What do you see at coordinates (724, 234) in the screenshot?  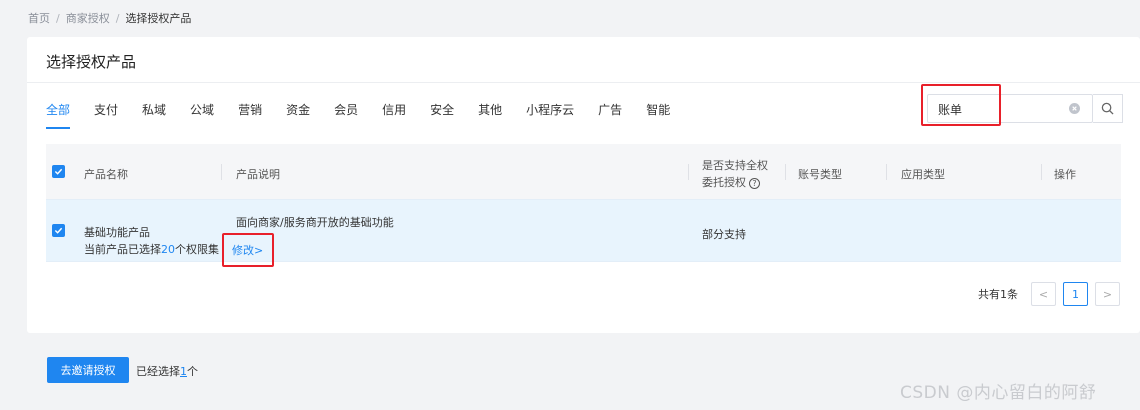 I see `delegation-support: 部分支持` at bounding box center [724, 234].